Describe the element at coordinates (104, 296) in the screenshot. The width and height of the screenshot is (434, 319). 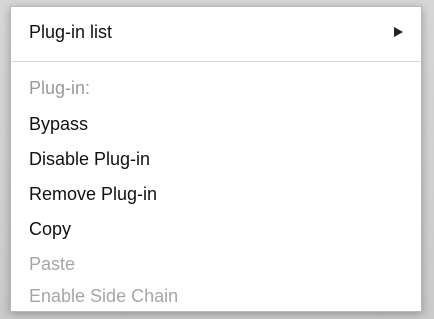
I see `menu-item-enable-side-chain: Enable Side Chain` at that location.